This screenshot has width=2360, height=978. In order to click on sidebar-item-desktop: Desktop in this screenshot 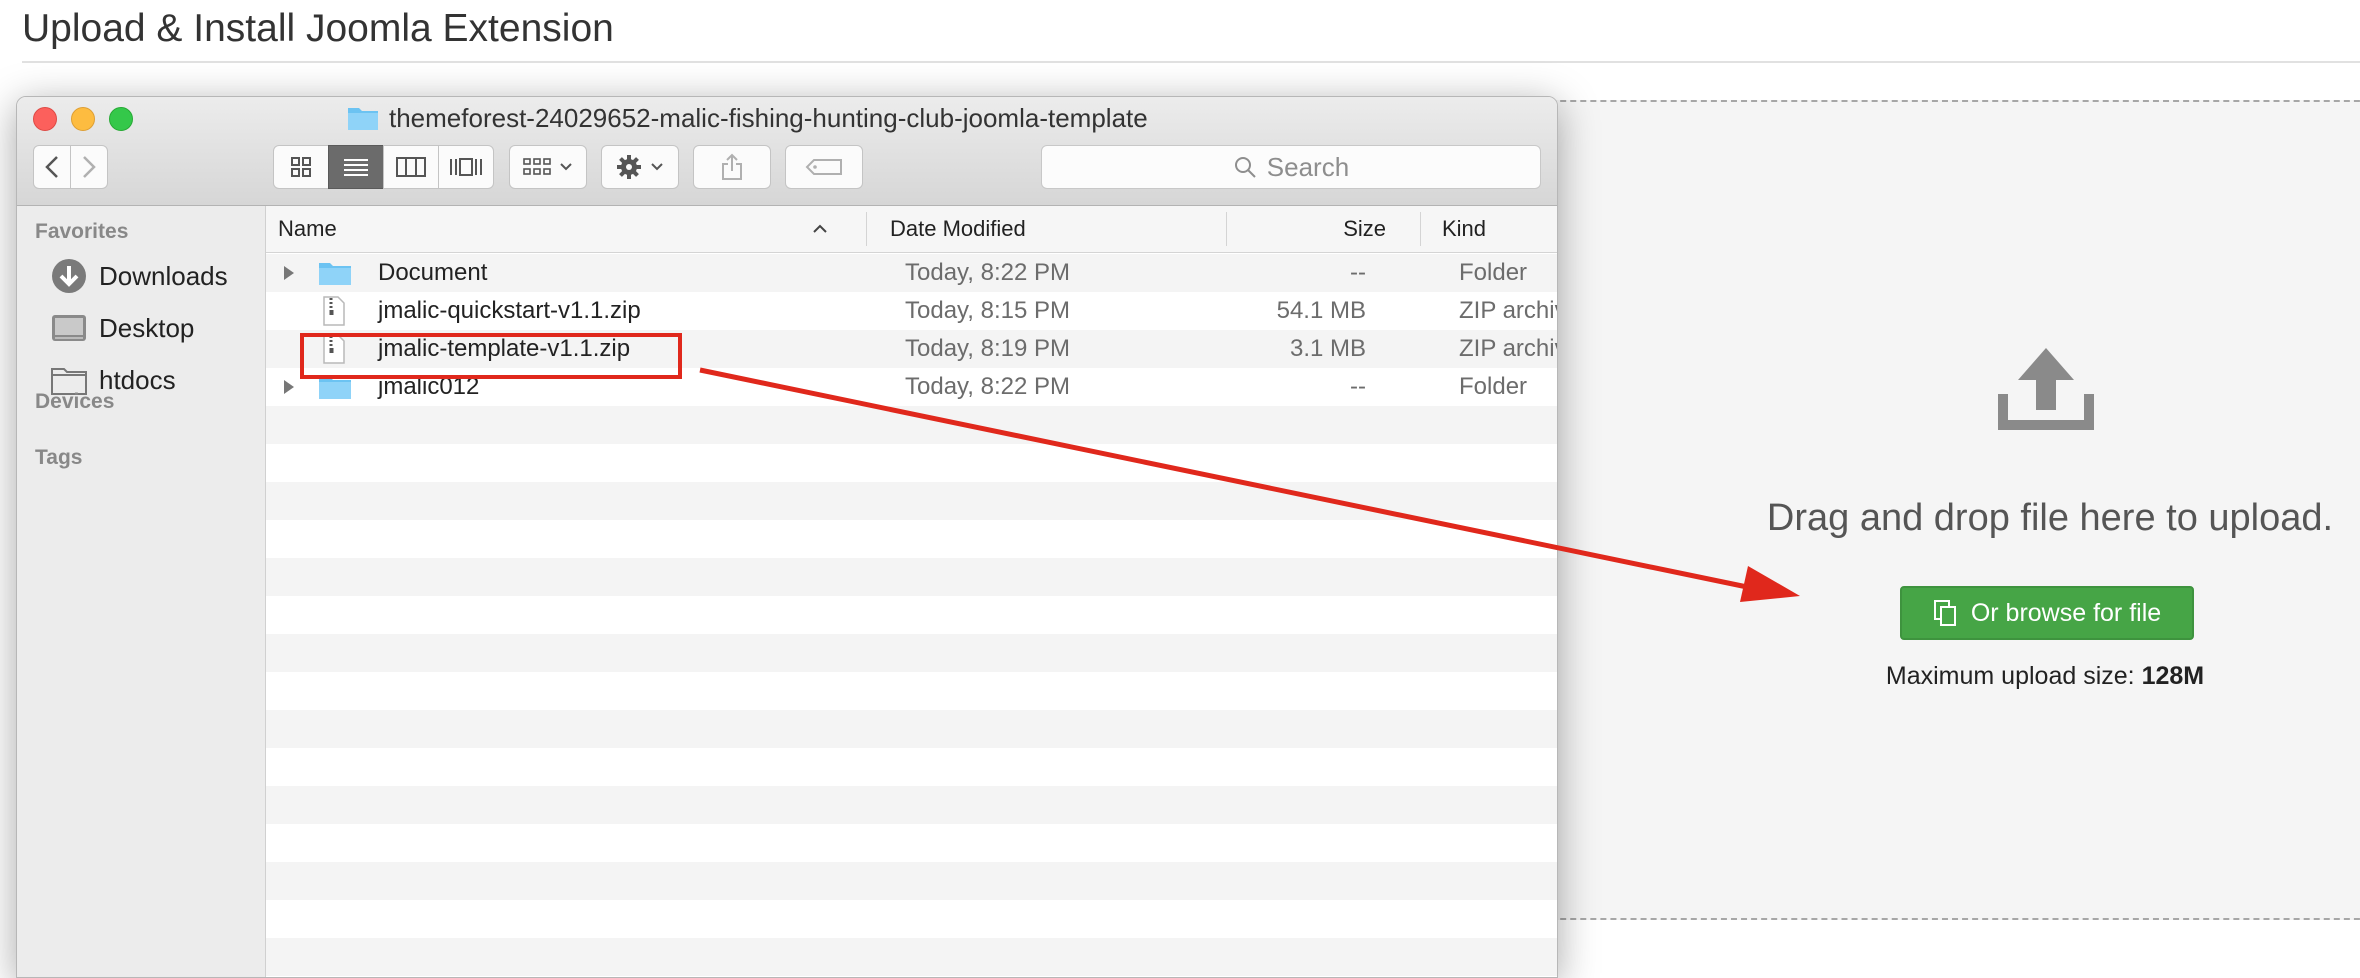, I will do `click(122, 328)`.